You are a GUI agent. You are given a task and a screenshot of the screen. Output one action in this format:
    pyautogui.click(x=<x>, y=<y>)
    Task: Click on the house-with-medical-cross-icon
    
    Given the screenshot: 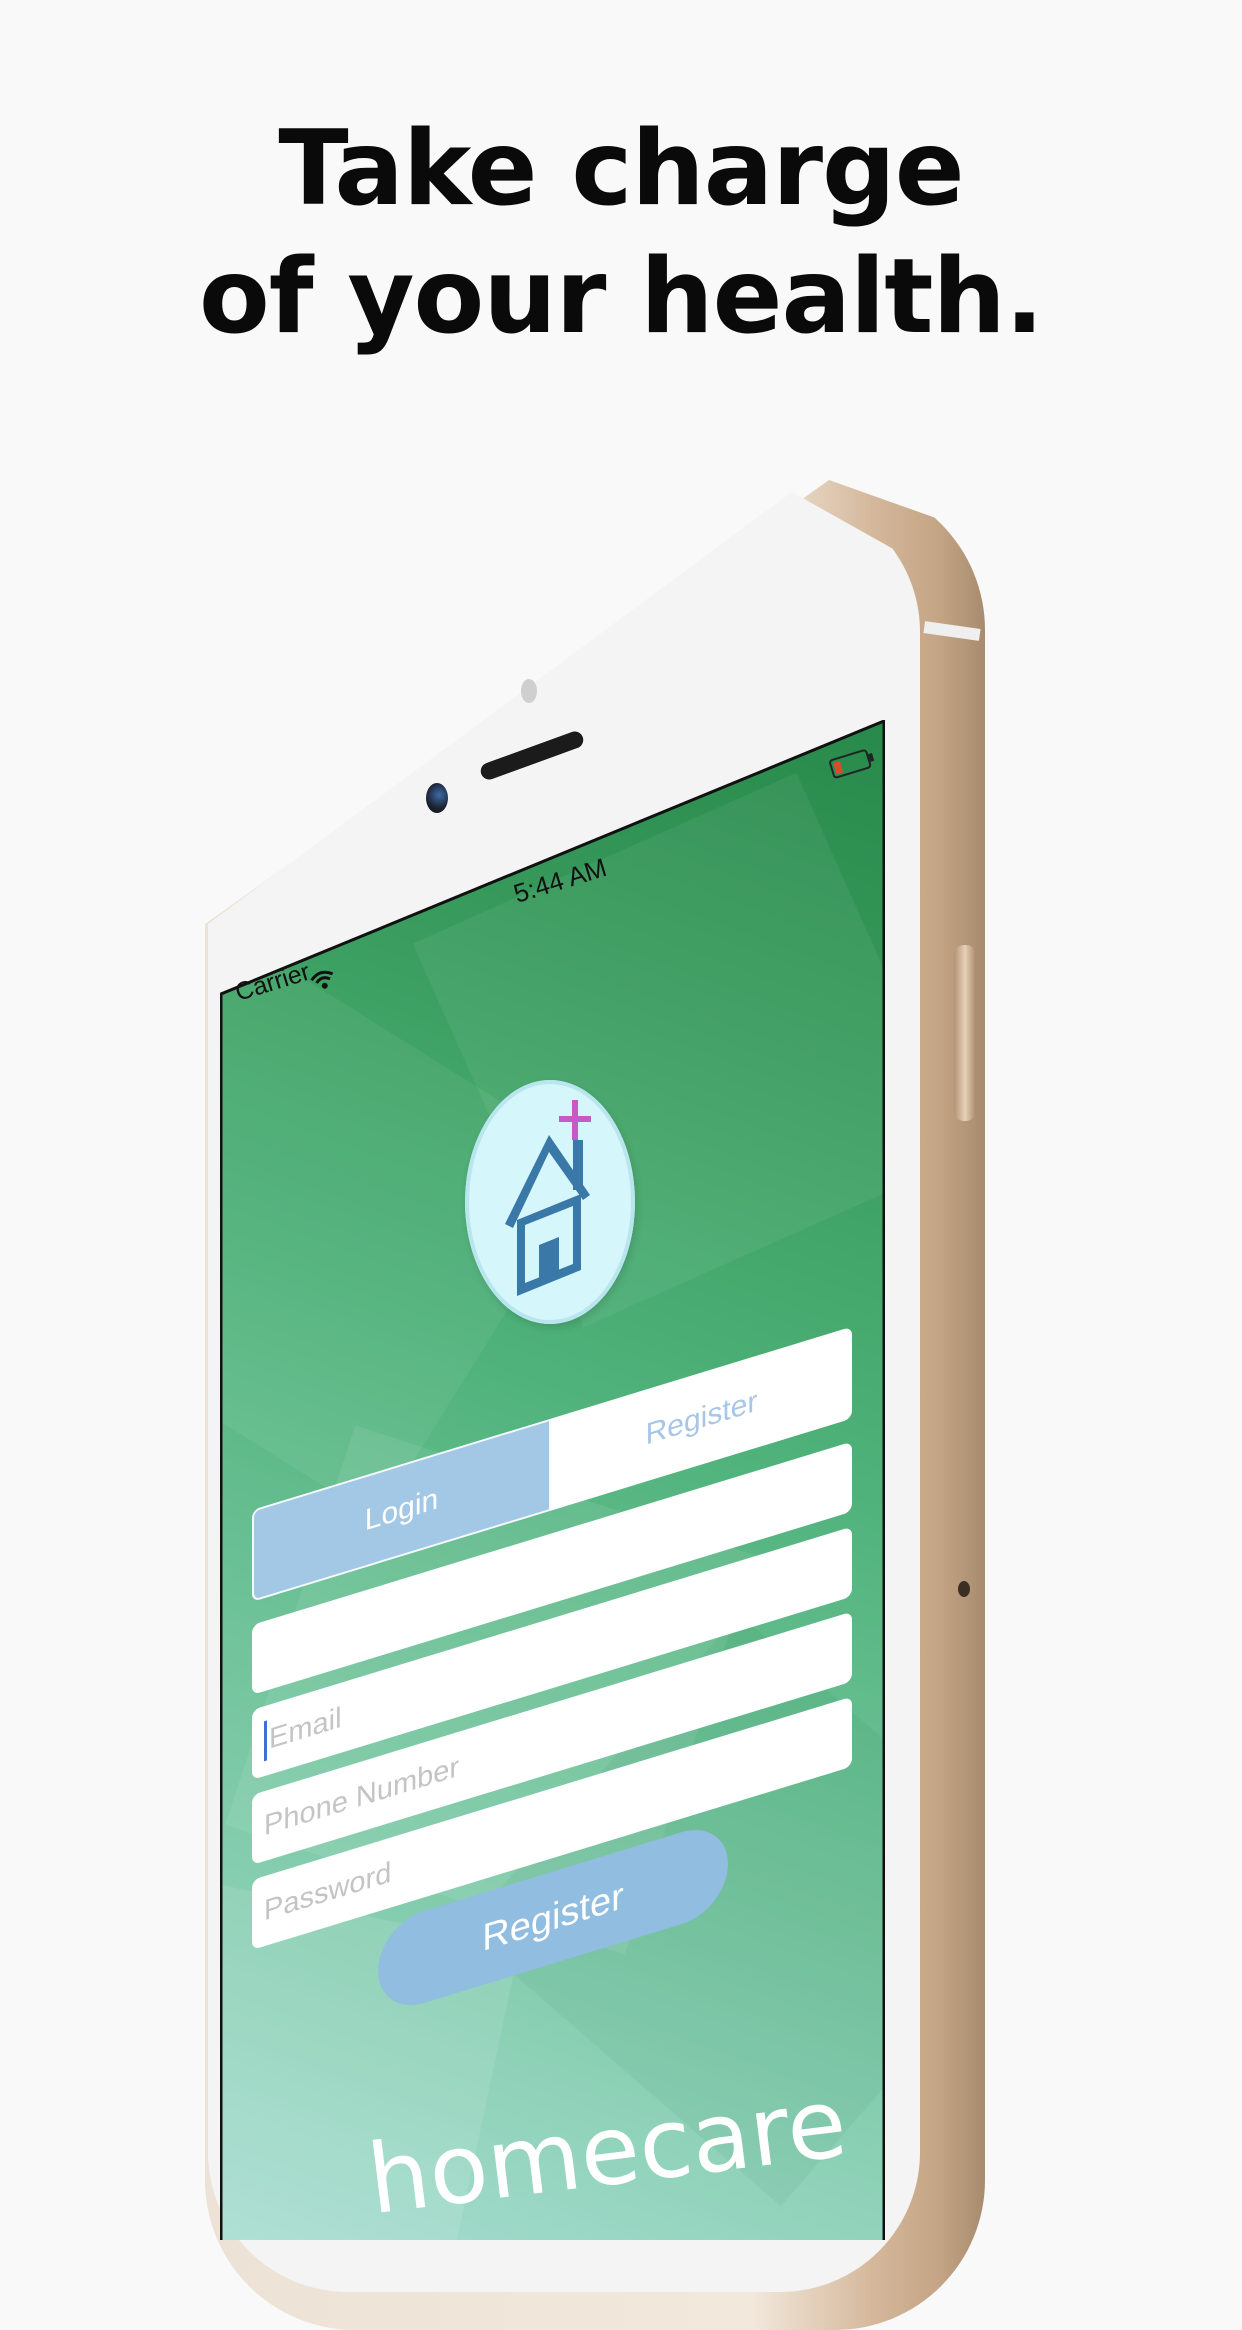 What is the action you would take?
    pyautogui.click(x=548, y=1198)
    